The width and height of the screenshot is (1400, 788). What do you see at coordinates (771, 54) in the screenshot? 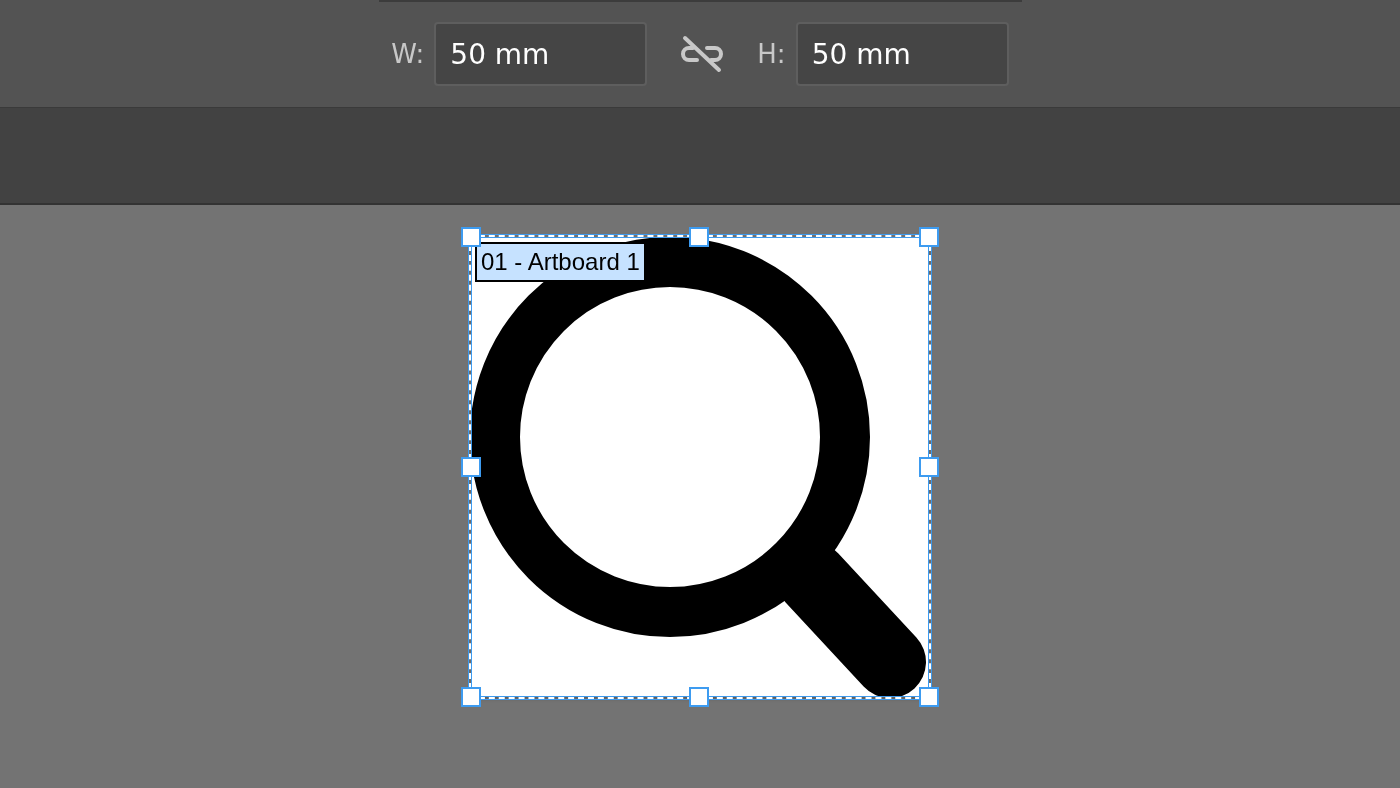
I see `field-label: H:` at bounding box center [771, 54].